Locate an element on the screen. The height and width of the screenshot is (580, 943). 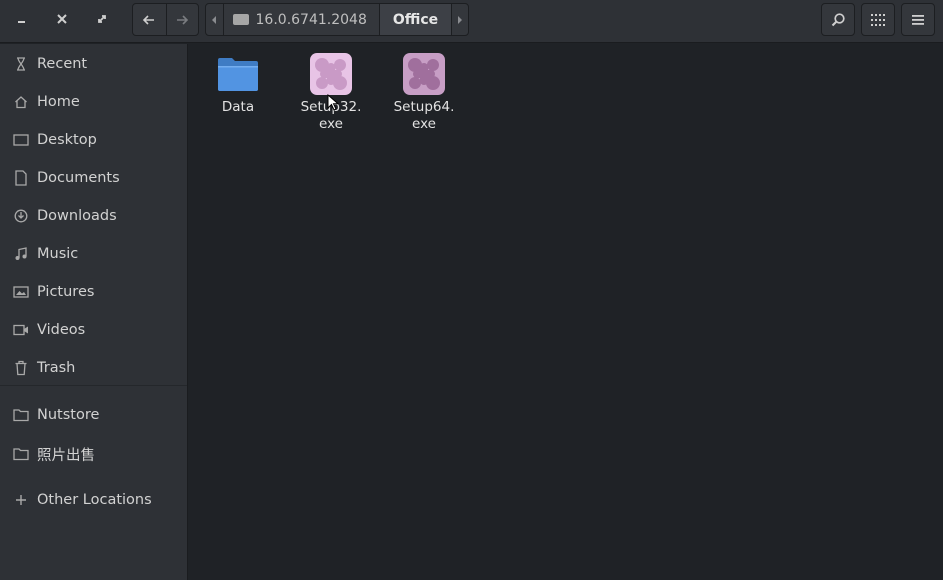
sidebar-item-documents: Documents is located at coordinates (93, 178).